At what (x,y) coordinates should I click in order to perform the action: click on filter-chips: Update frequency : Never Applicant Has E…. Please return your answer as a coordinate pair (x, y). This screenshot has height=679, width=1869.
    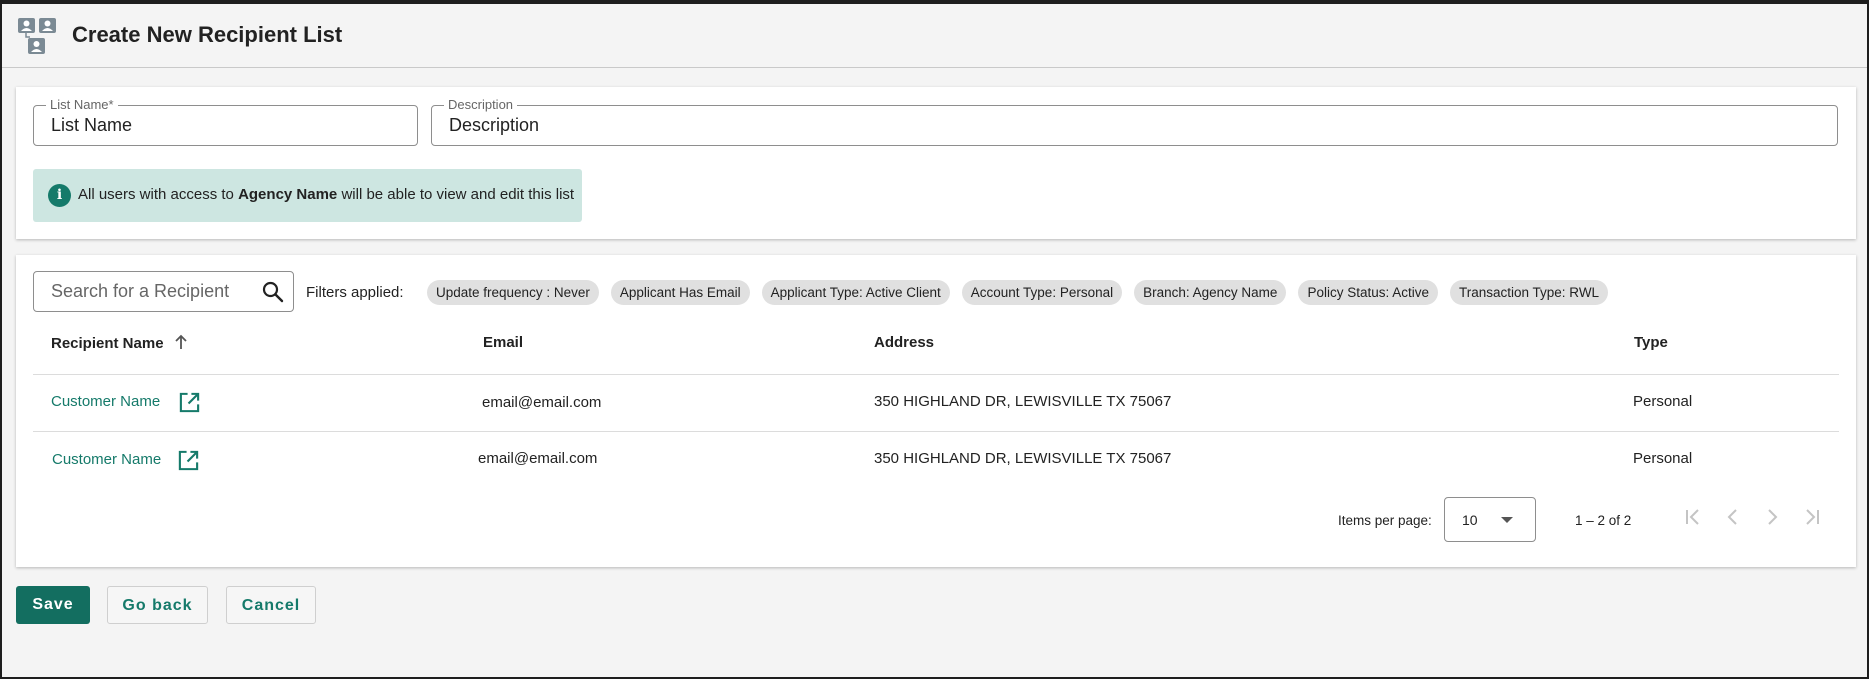
    Looking at the image, I should click on (1018, 292).